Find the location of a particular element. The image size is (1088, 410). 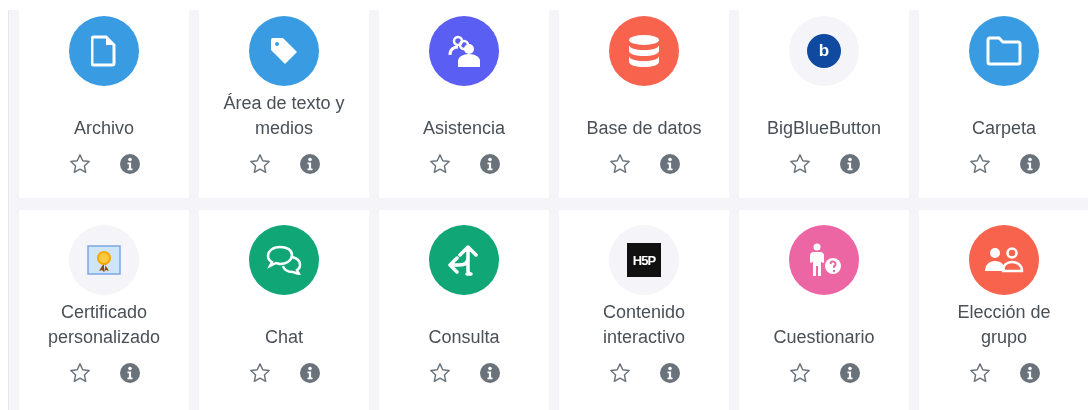

module-name: Base de datos is located at coordinates (644, 128).